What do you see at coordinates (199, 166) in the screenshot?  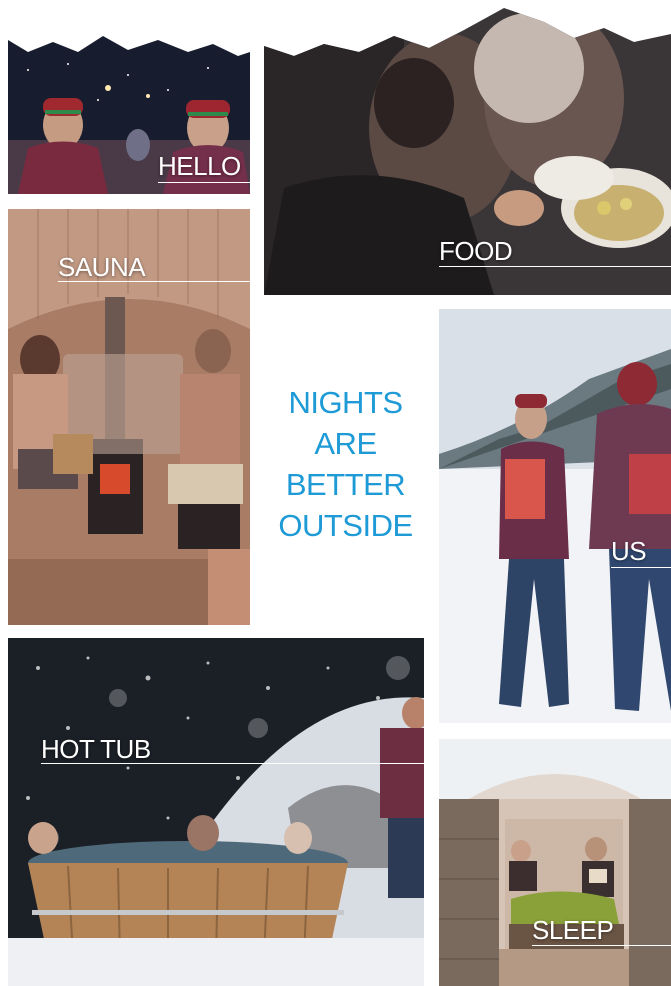 I see `hello-label: HELLO` at bounding box center [199, 166].